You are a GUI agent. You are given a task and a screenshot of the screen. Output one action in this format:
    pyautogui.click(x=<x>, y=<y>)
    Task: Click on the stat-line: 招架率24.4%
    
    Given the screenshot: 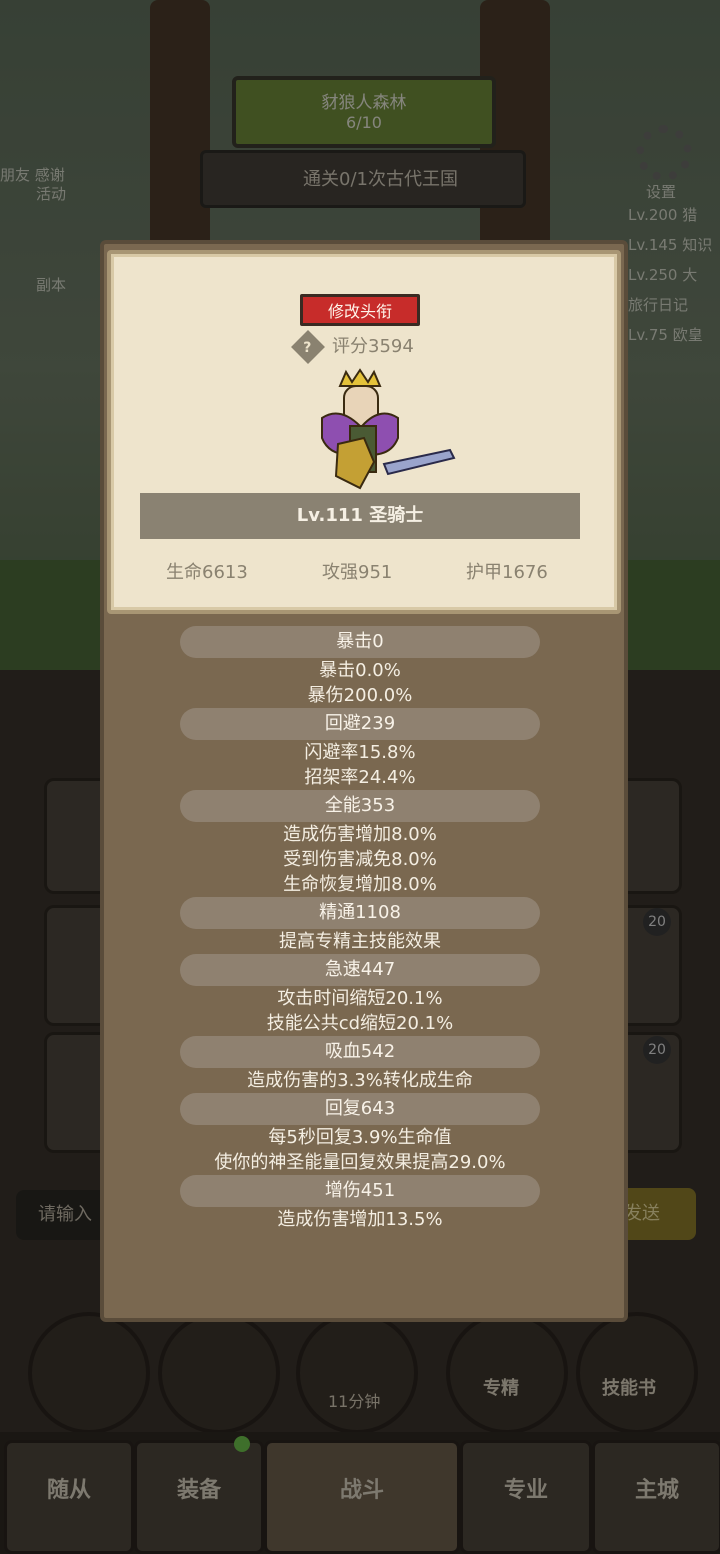 What is the action you would take?
    pyautogui.click(x=360, y=777)
    